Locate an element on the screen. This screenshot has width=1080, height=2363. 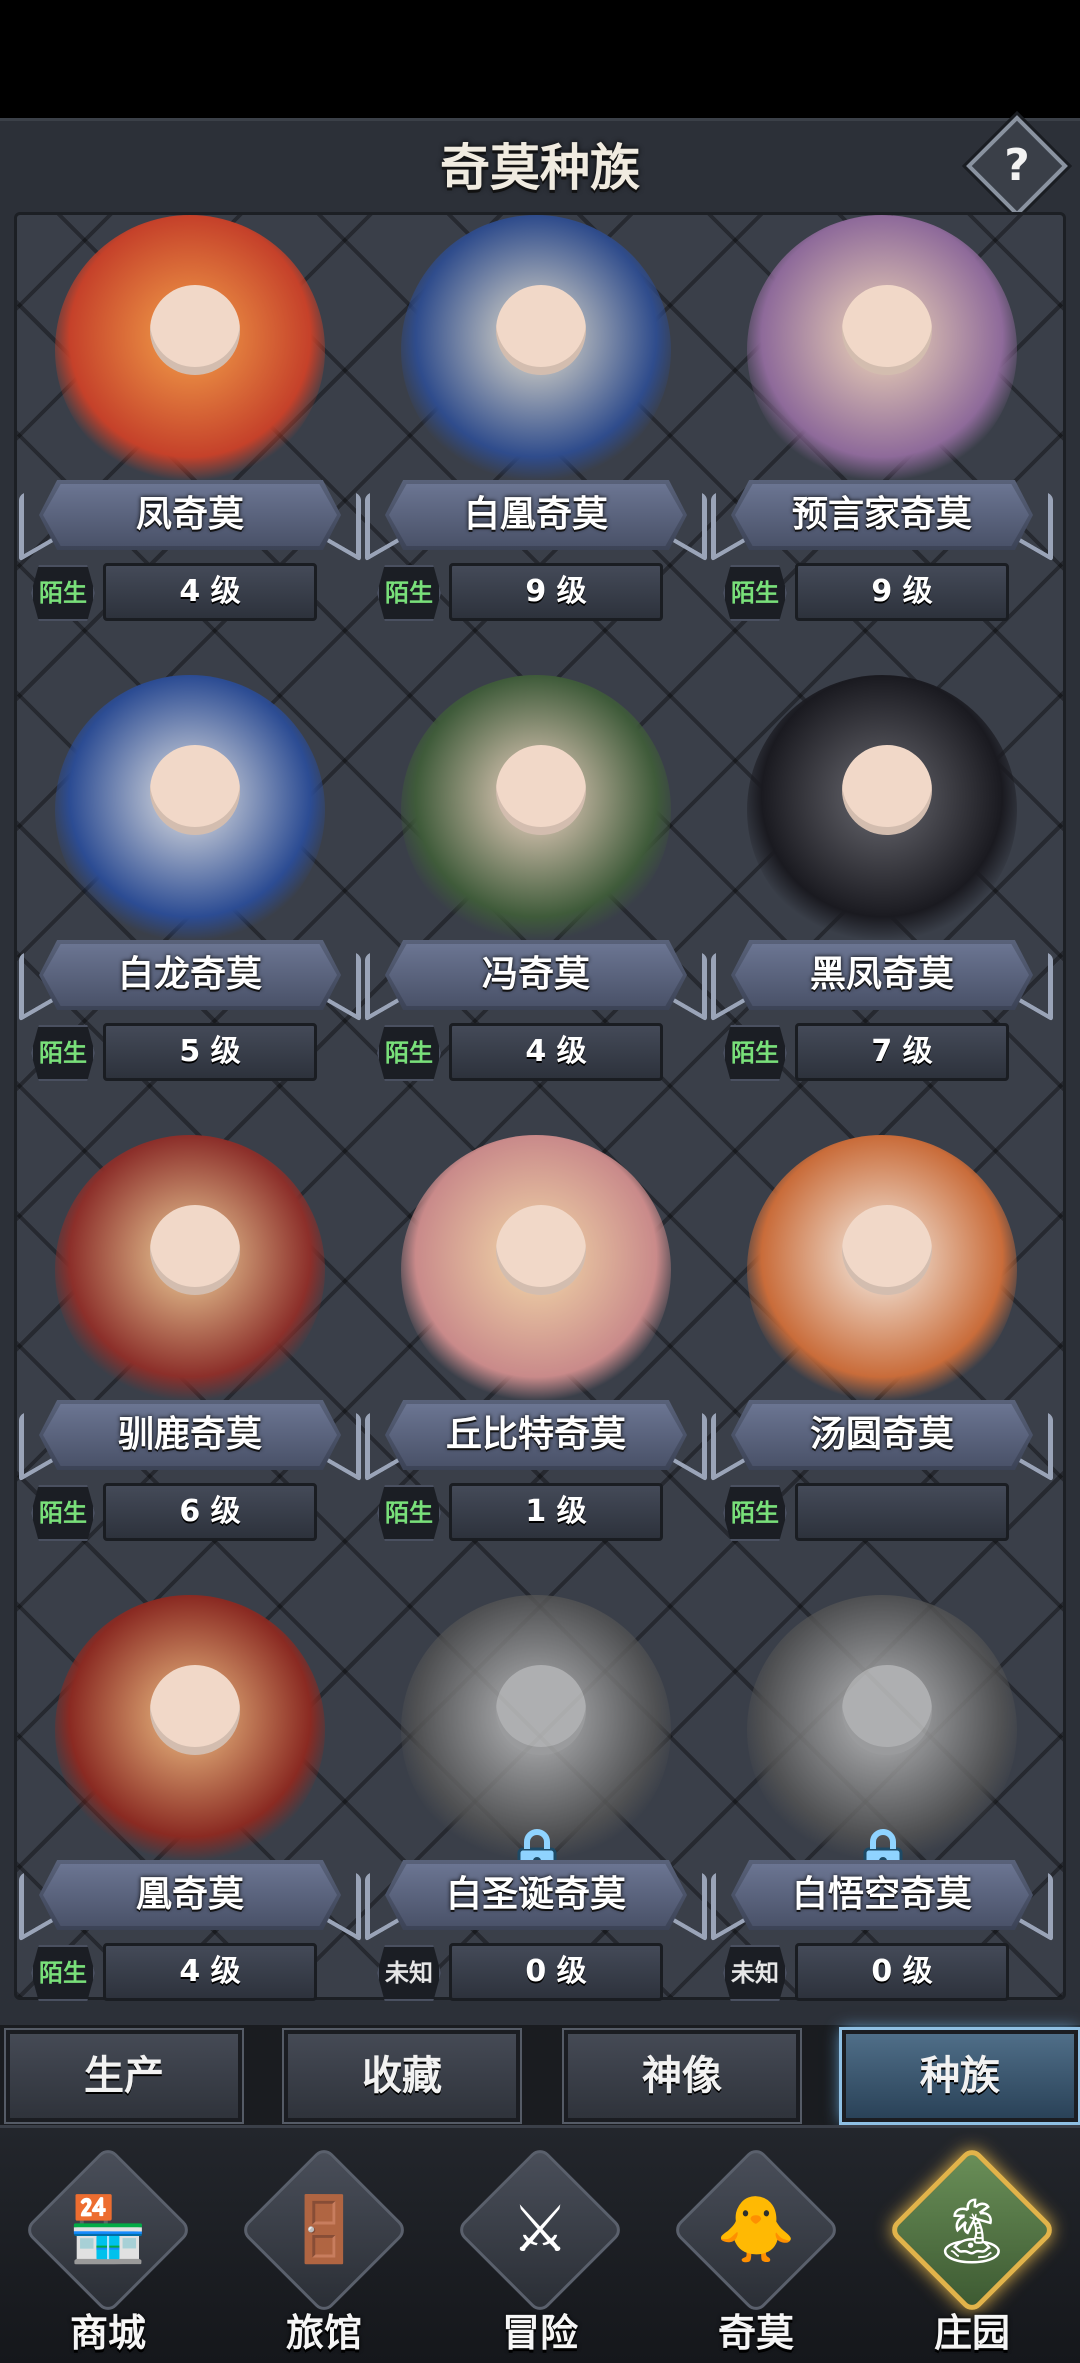
qimo-card: 黑凤奇莫 陌生 7 级 is located at coordinates (882, 905).